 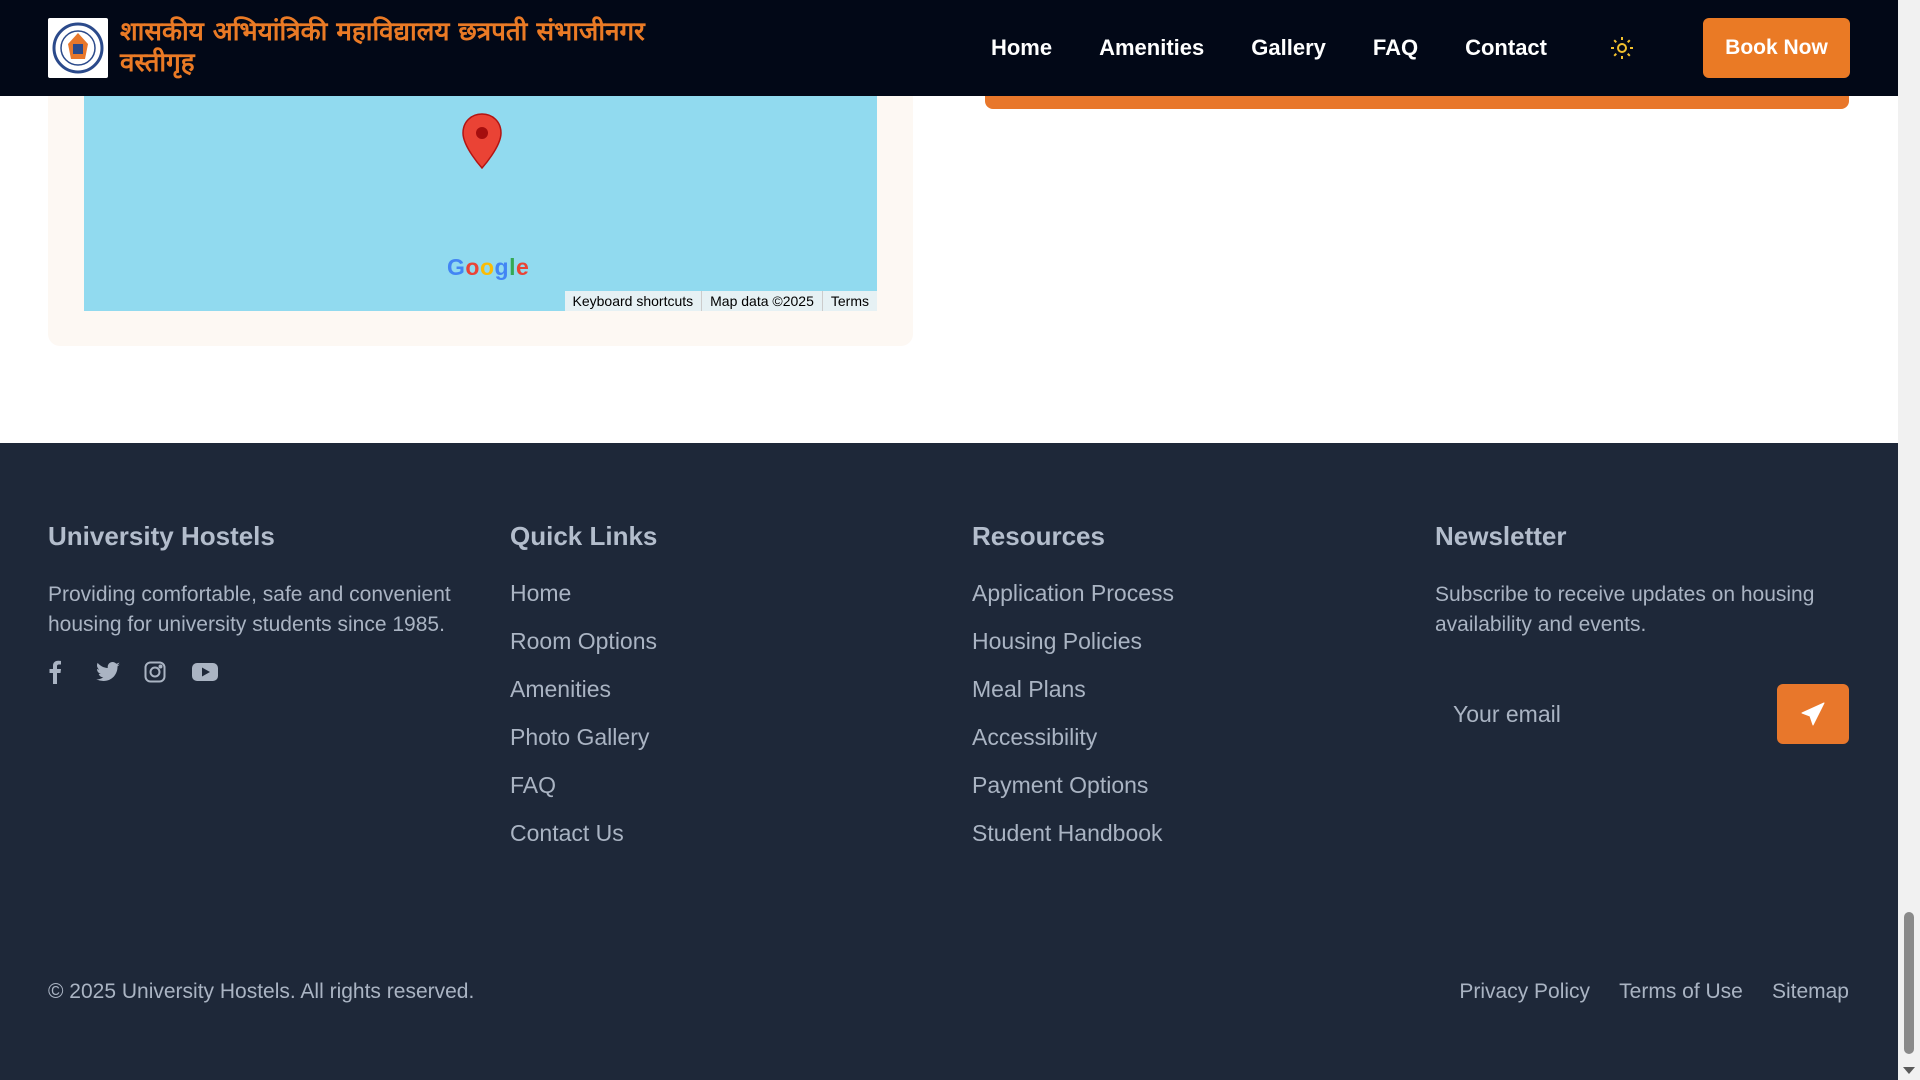 I want to click on main-nav: Home Amenities Gallery FAQ Contact, so click(x=1269, y=48).